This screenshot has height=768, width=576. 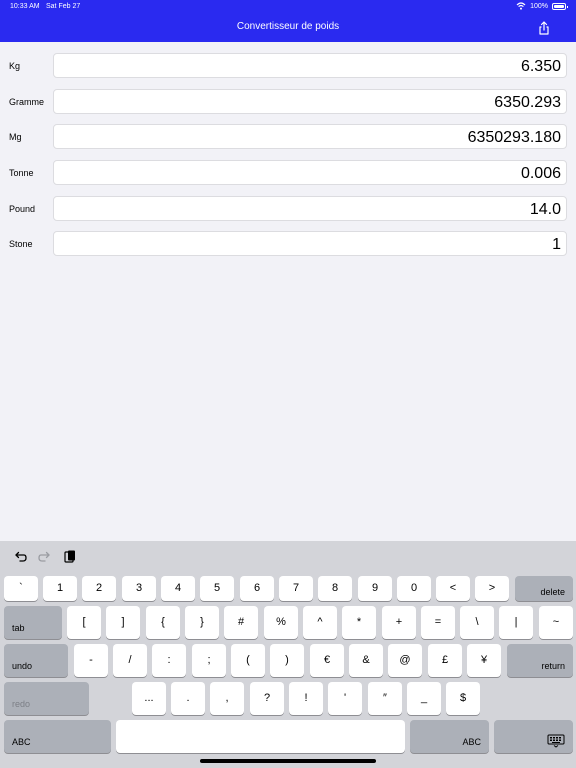 I want to click on kg-field: 6.350, so click(x=310, y=65).